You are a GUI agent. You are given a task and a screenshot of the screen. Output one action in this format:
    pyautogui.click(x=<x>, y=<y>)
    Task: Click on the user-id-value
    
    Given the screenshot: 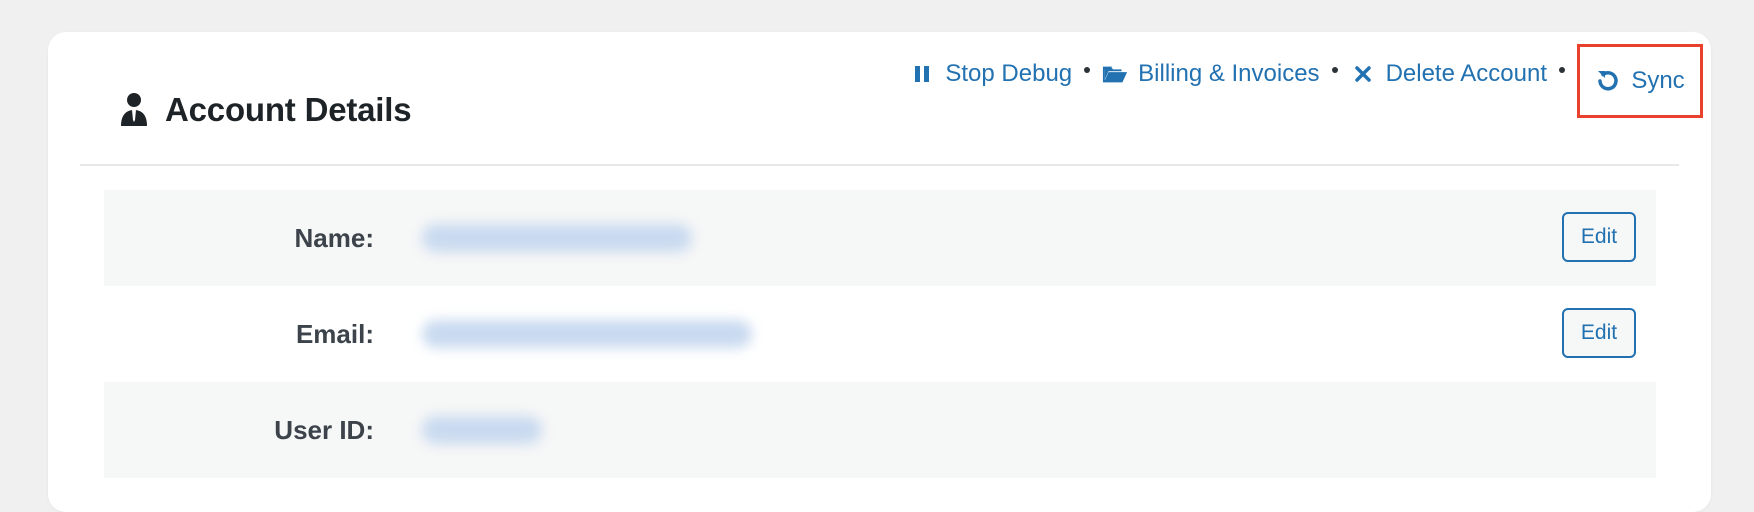 What is the action you would take?
    pyautogui.click(x=482, y=430)
    